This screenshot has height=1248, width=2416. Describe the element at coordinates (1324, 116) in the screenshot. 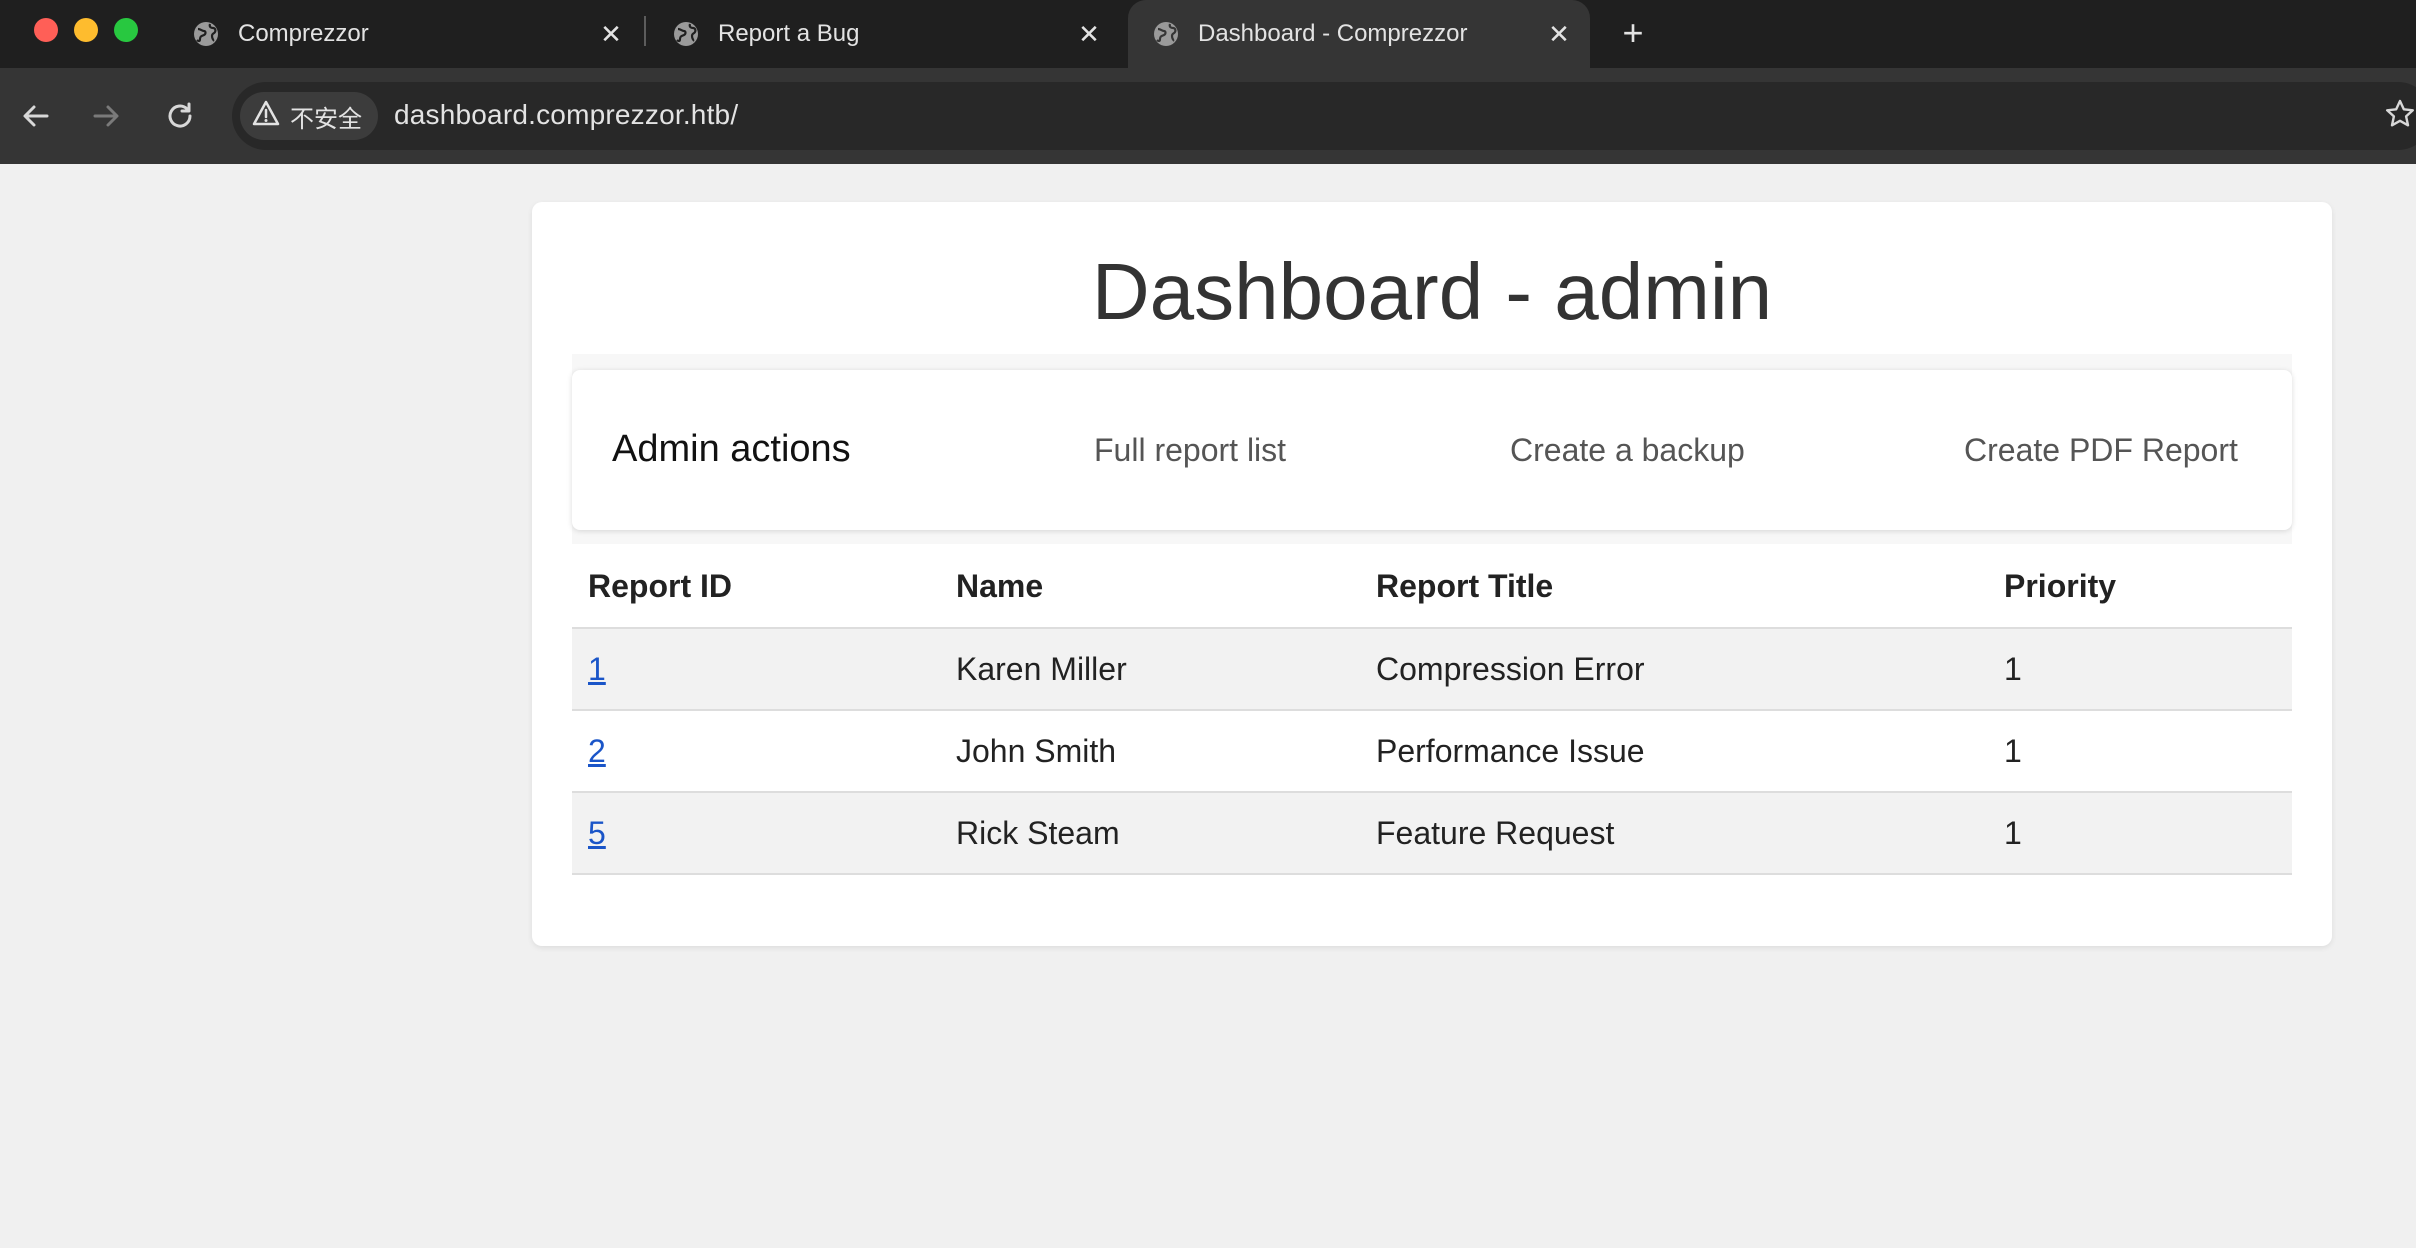

I see `address-bar: 不安全 dashboard.comprezzor.htb/` at that location.